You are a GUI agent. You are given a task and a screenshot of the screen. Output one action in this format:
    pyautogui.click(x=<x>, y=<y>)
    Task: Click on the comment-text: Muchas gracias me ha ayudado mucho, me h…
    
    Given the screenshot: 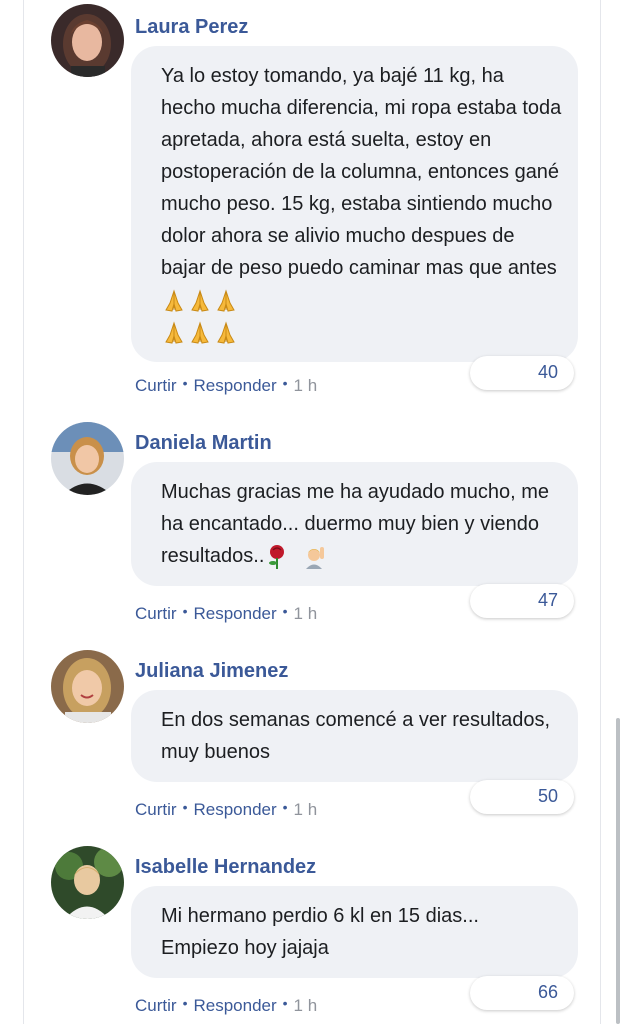 What is the action you would take?
    pyautogui.click(x=355, y=524)
    